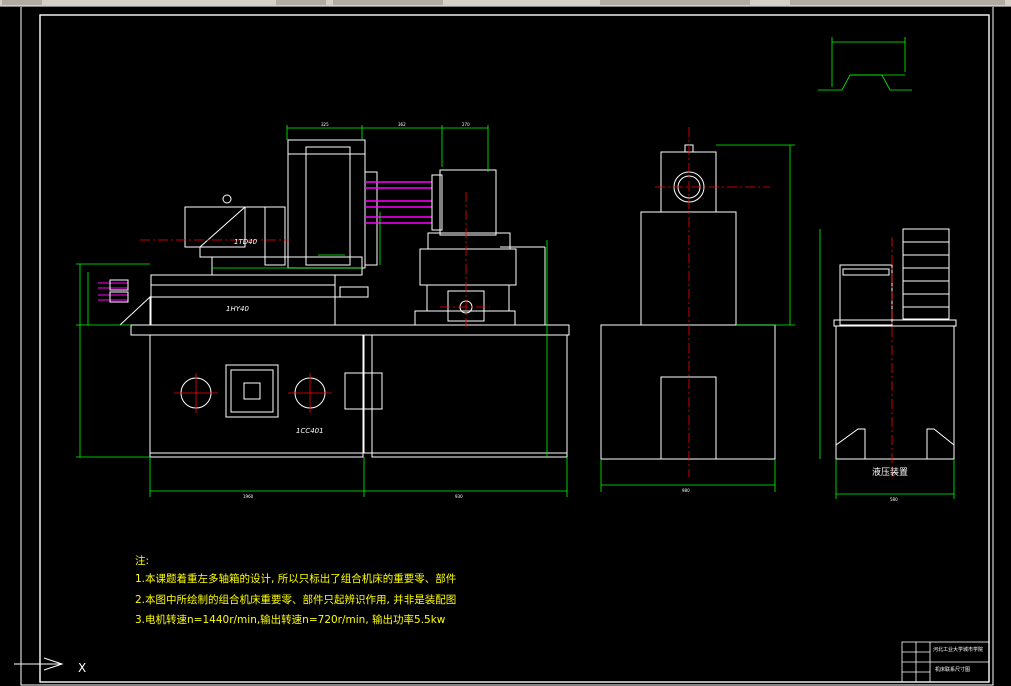 This screenshot has width=1011, height=686. What do you see at coordinates (281, 207) in the screenshot?
I see `head-unit` at bounding box center [281, 207].